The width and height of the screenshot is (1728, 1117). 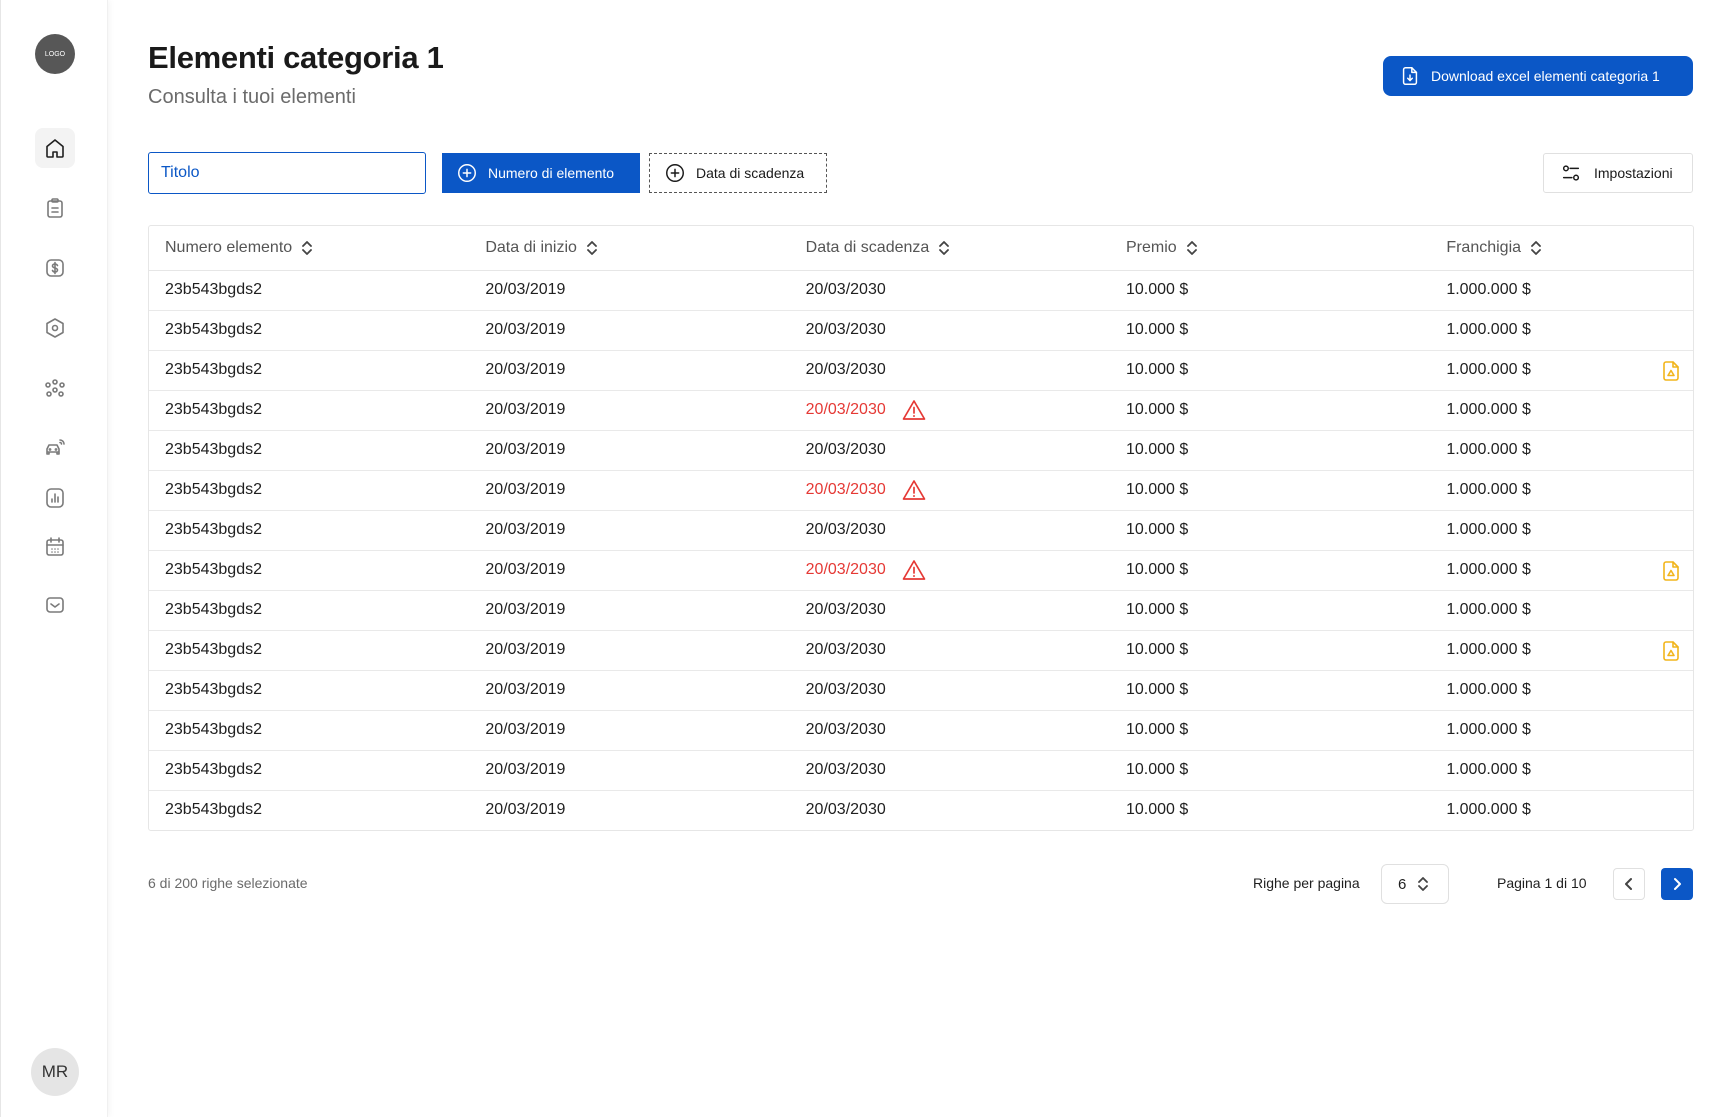 I want to click on sidebar-item-vehicles, so click(x=55, y=448).